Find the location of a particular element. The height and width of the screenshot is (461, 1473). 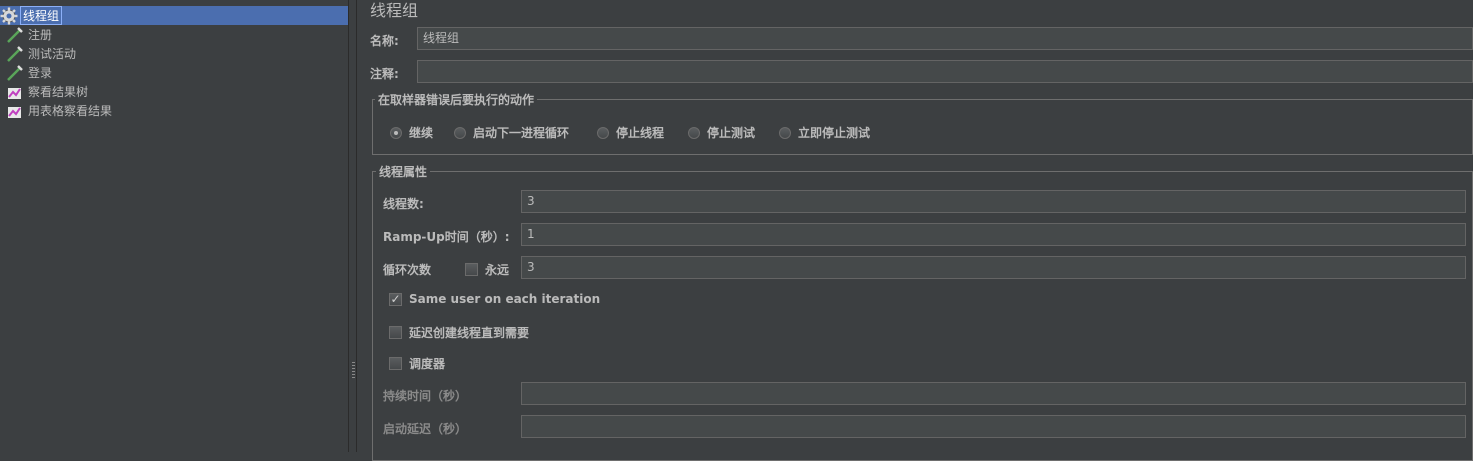

tree-item-thread-group: 线程组 is located at coordinates (174, 15).